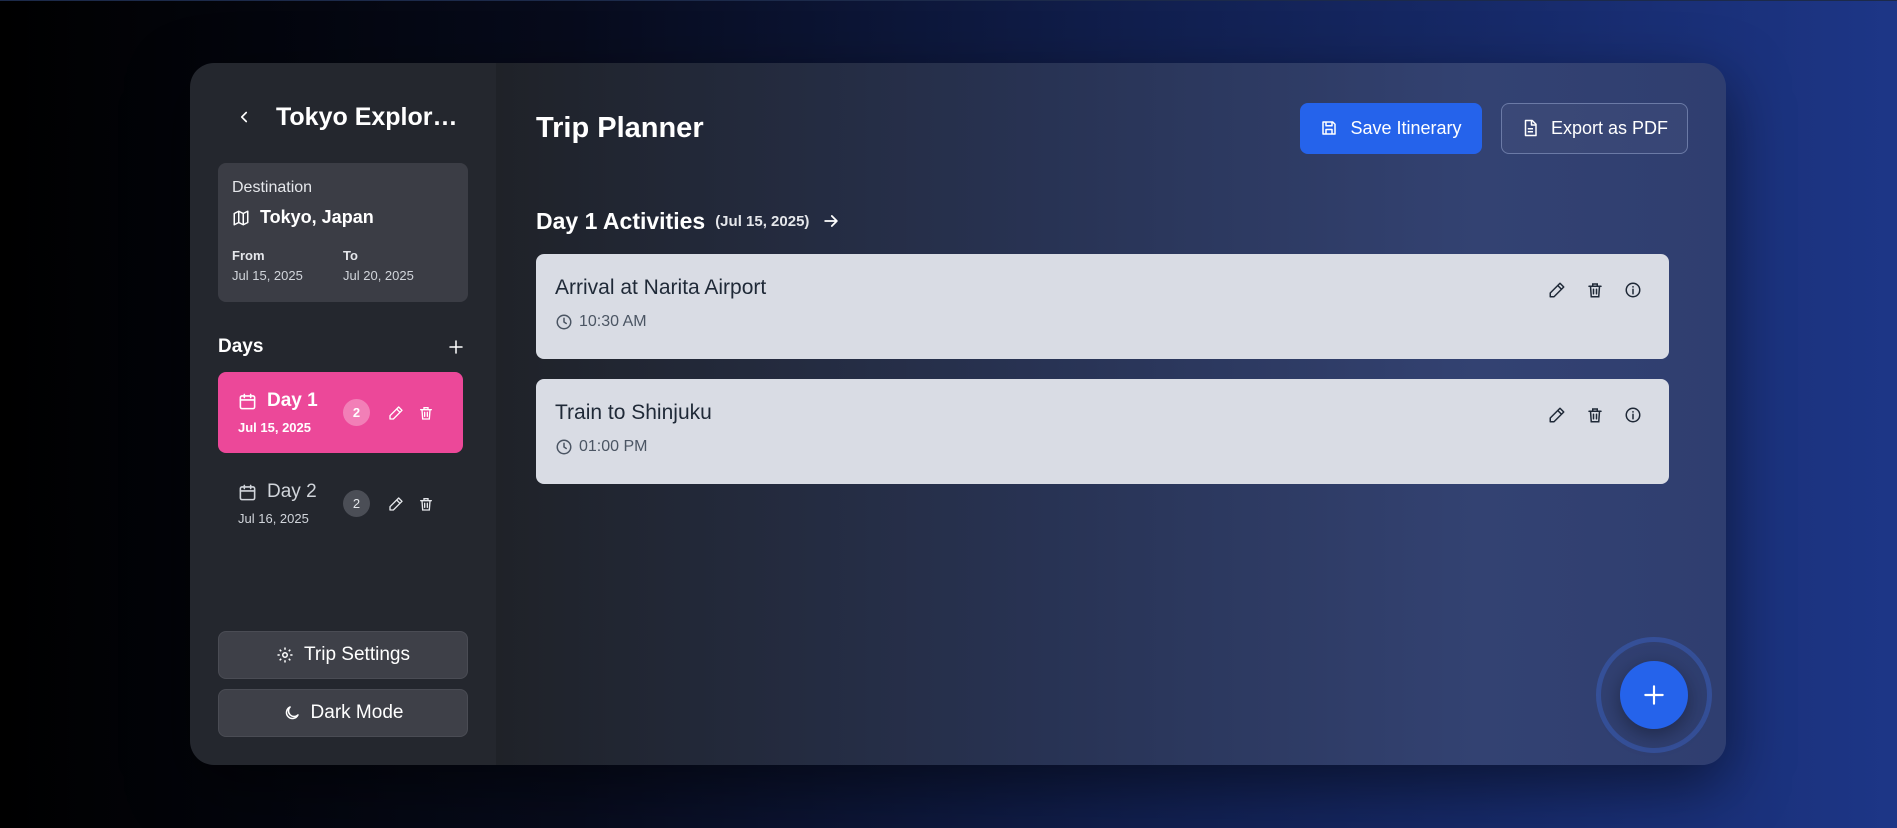 The width and height of the screenshot is (1897, 828). Describe the element at coordinates (613, 446) in the screenshot. I see `activity-time: 01:00 PM` at that location.